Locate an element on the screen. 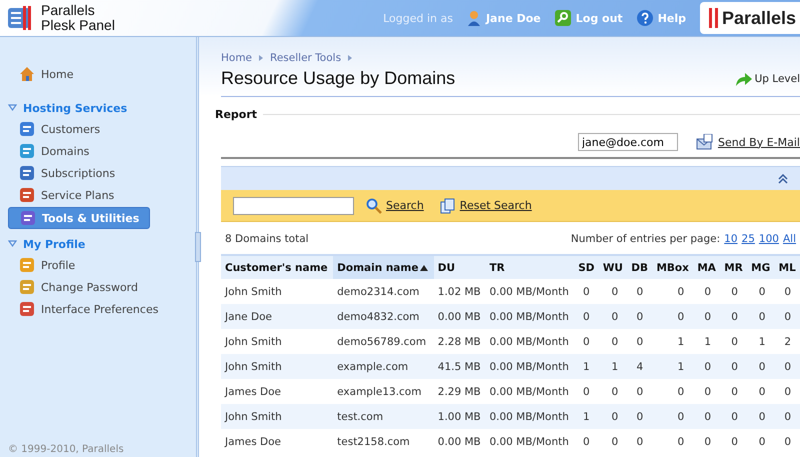  column-header: TR is located at coordinates (529, 267).